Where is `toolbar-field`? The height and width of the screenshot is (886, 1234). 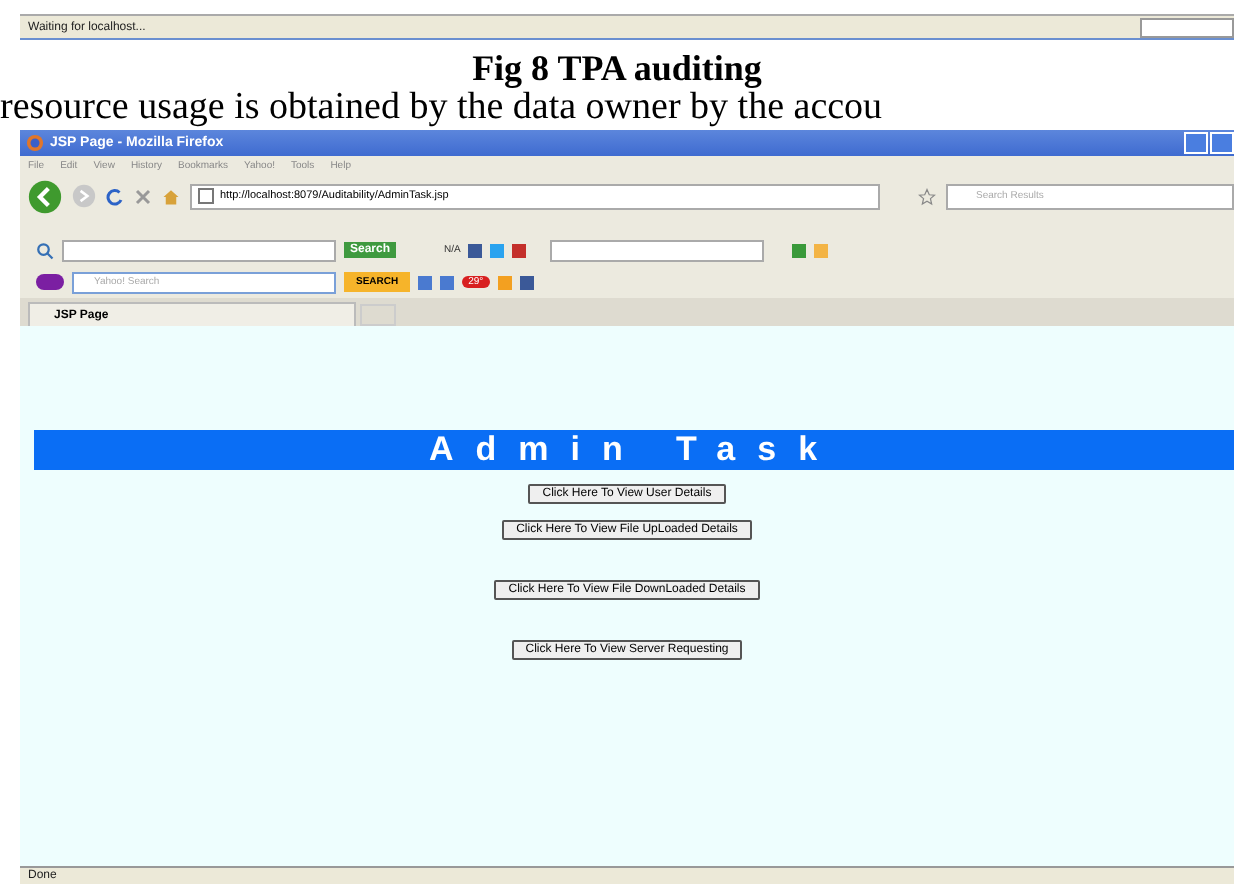 toolbar-field is located at coordinates (657, 250).